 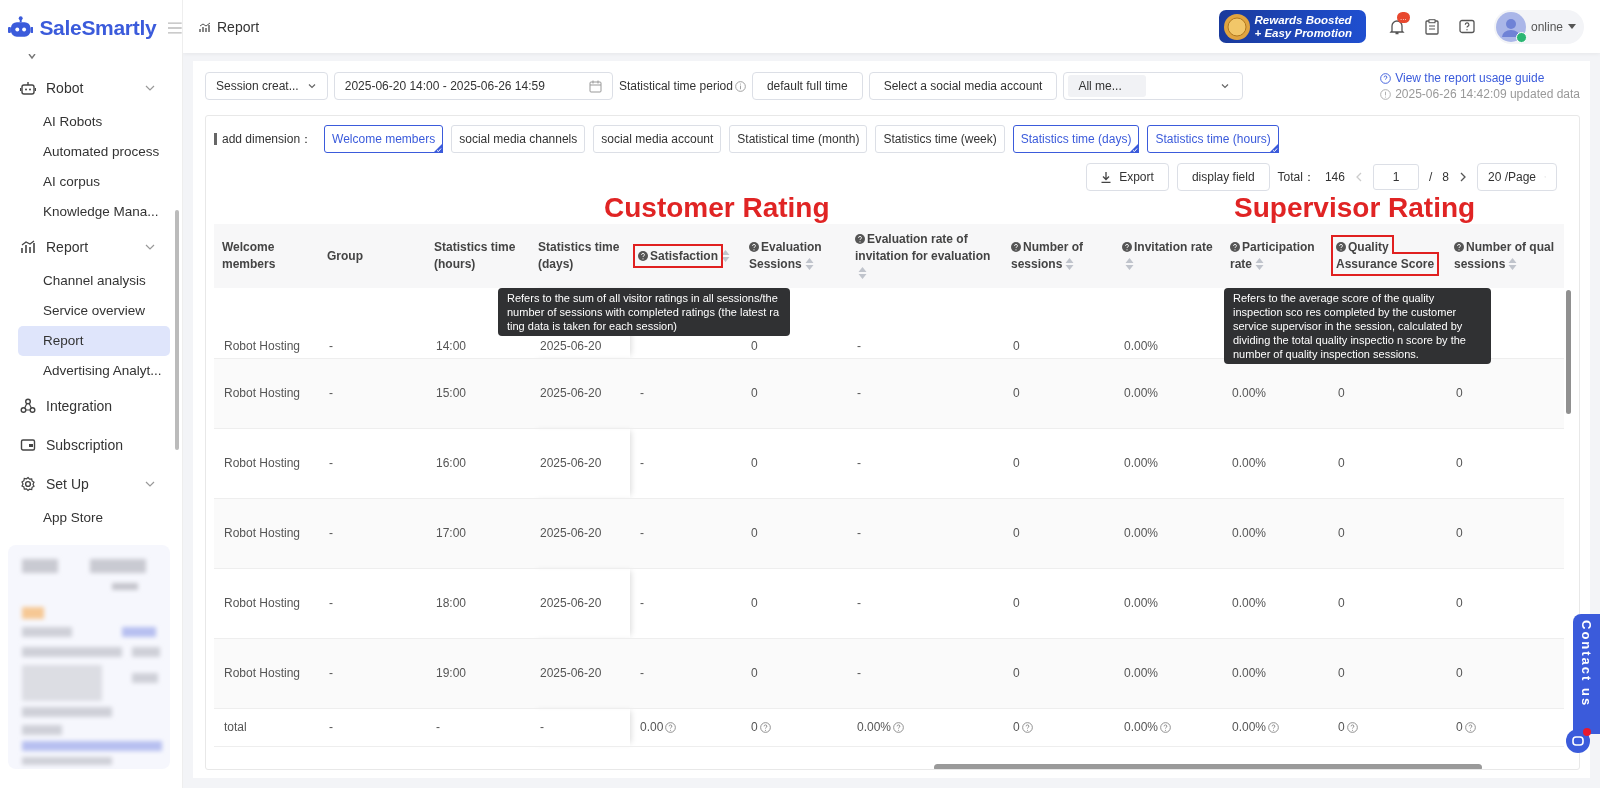 What do you see at coordinates (91, 405) in the screenshot?
I see `sidebar-item: Integration` at bounding box center [91, 405].